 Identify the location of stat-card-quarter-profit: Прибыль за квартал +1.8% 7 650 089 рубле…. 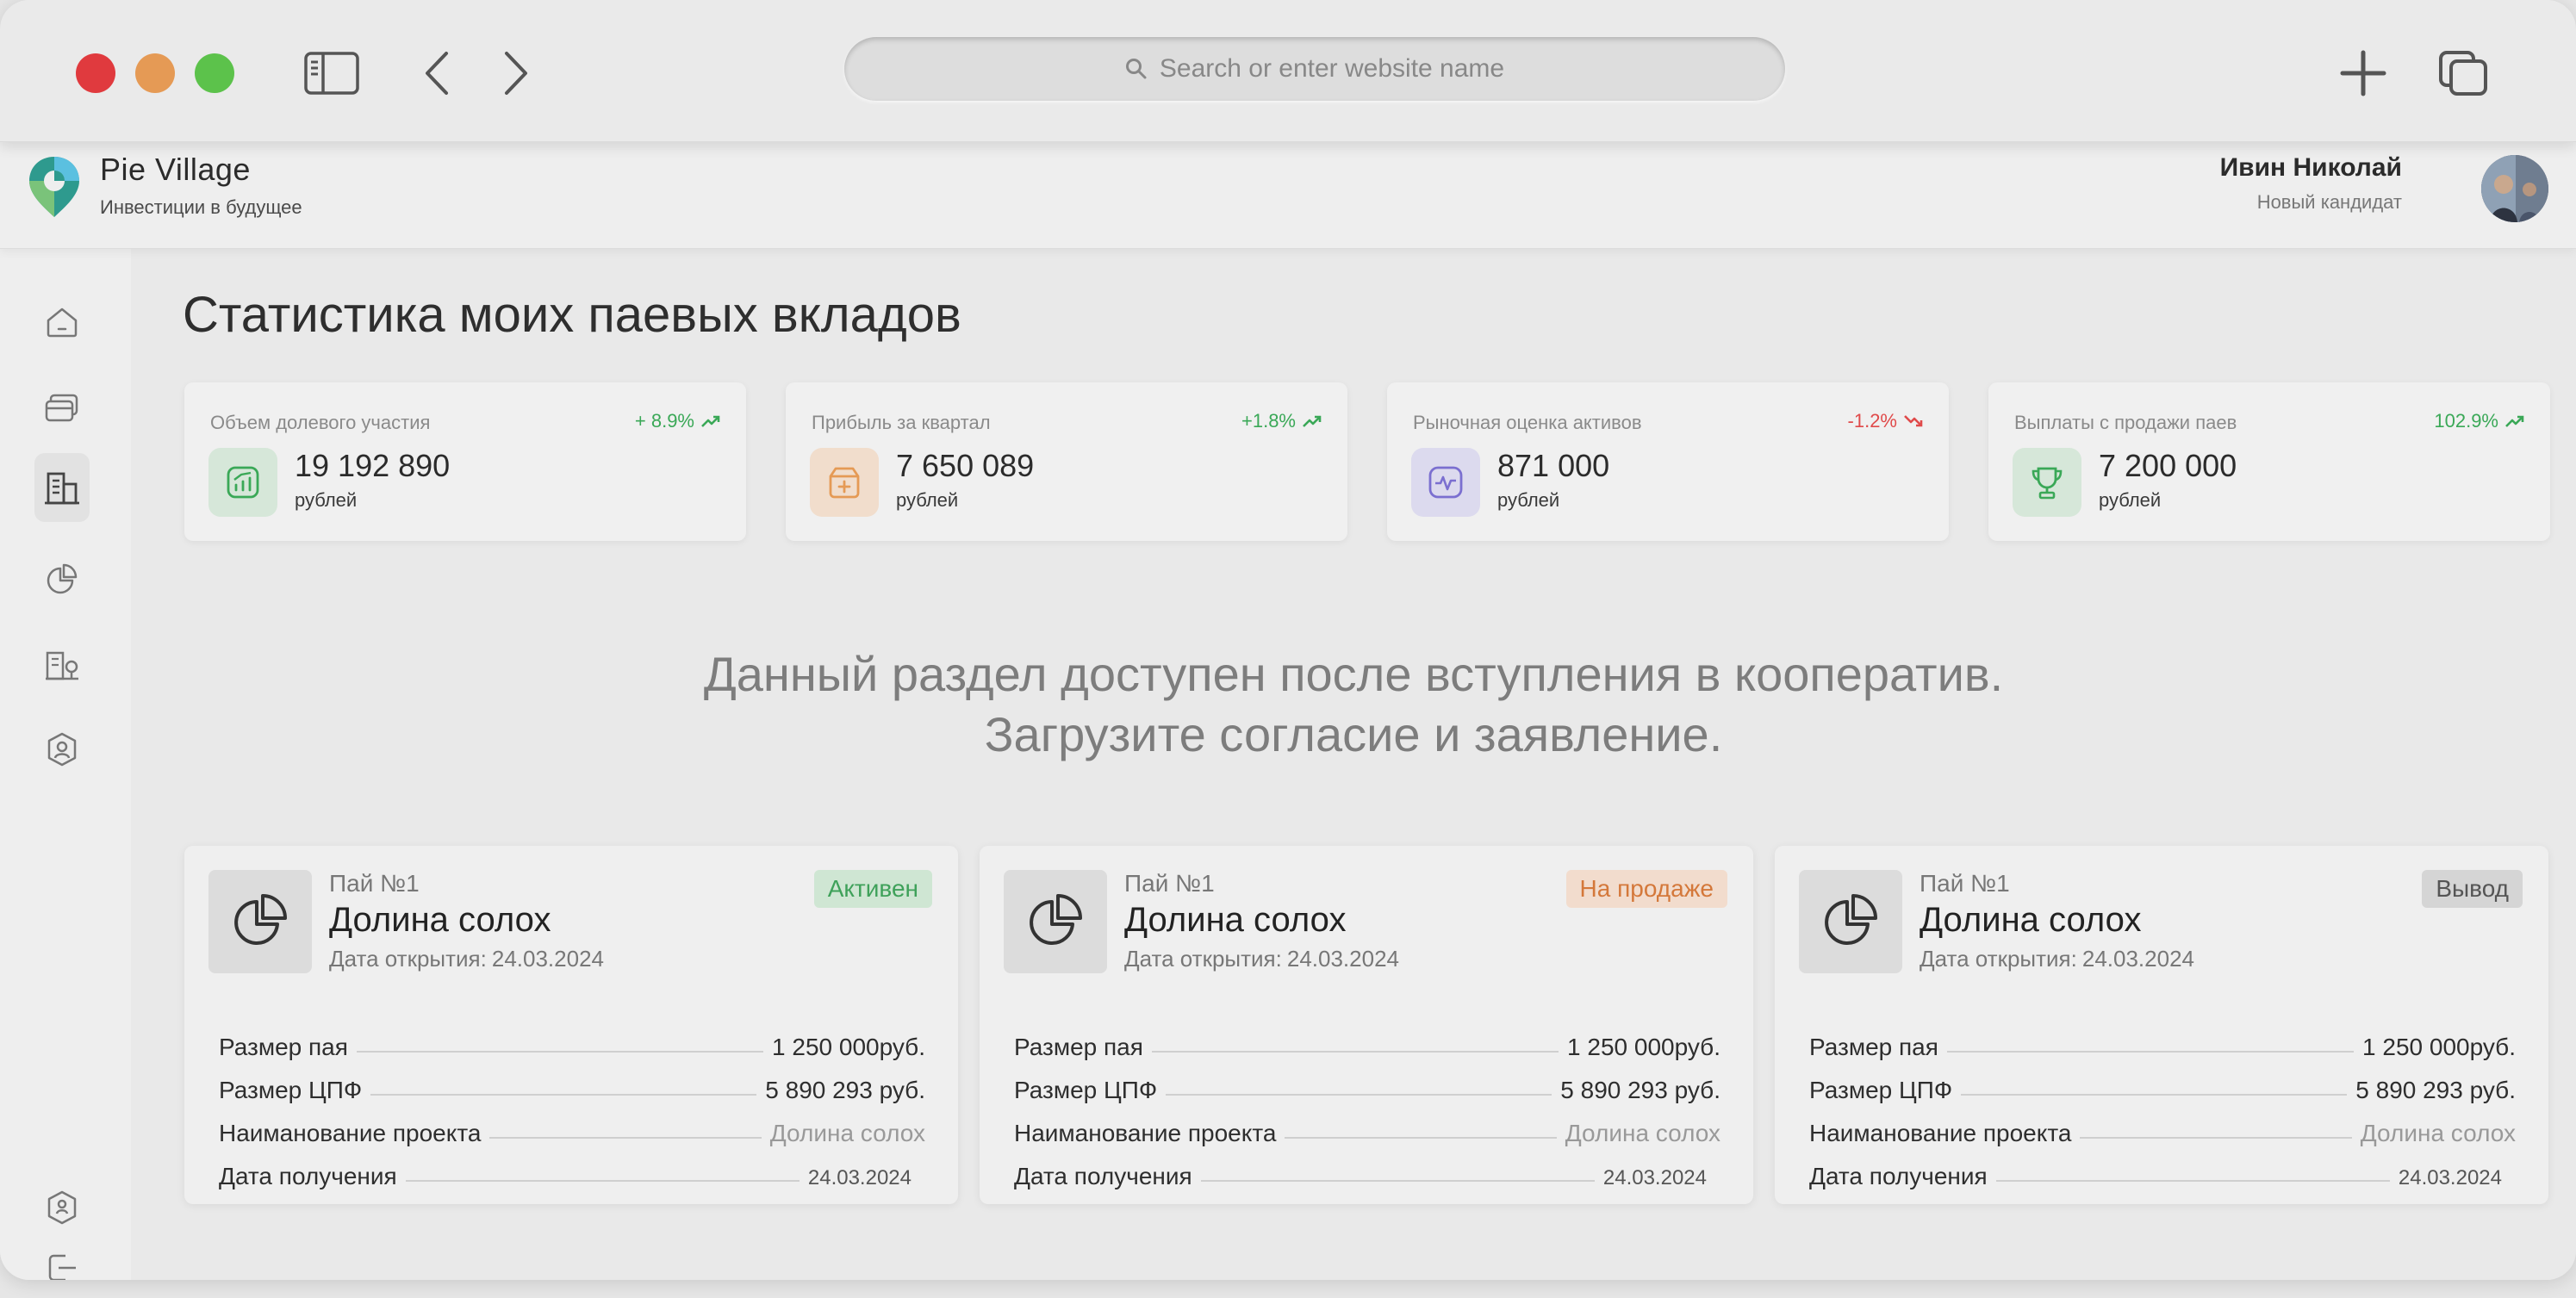
(1067, 461).